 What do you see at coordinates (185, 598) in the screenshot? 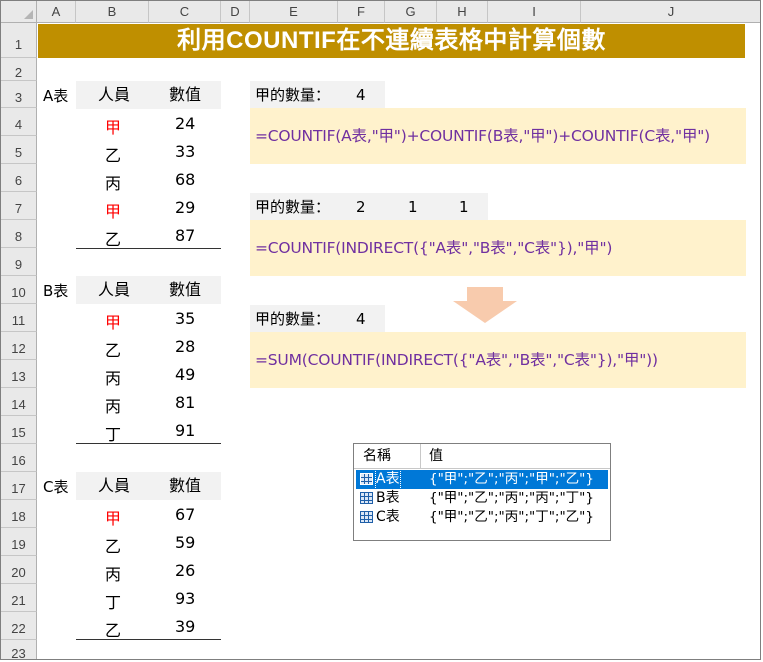
I see `table-cell-value: 93` at bounding box center [185, 598].